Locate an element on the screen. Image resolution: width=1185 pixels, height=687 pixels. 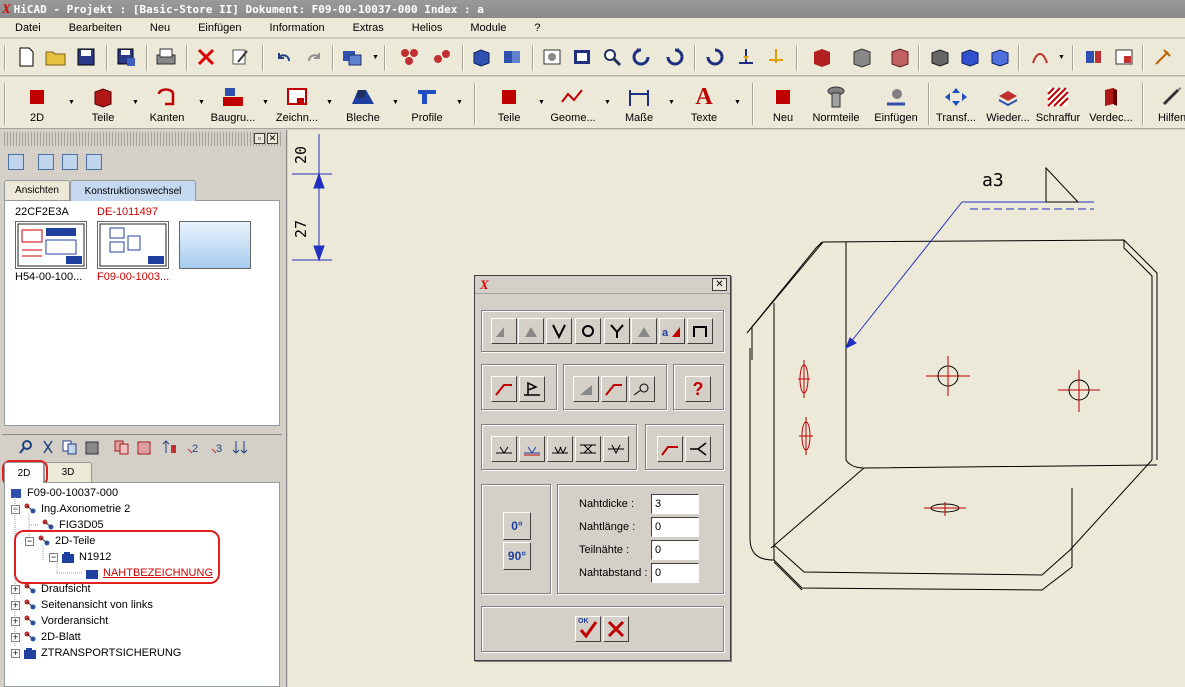
view-up-icon is located at coordinates (46, 162).